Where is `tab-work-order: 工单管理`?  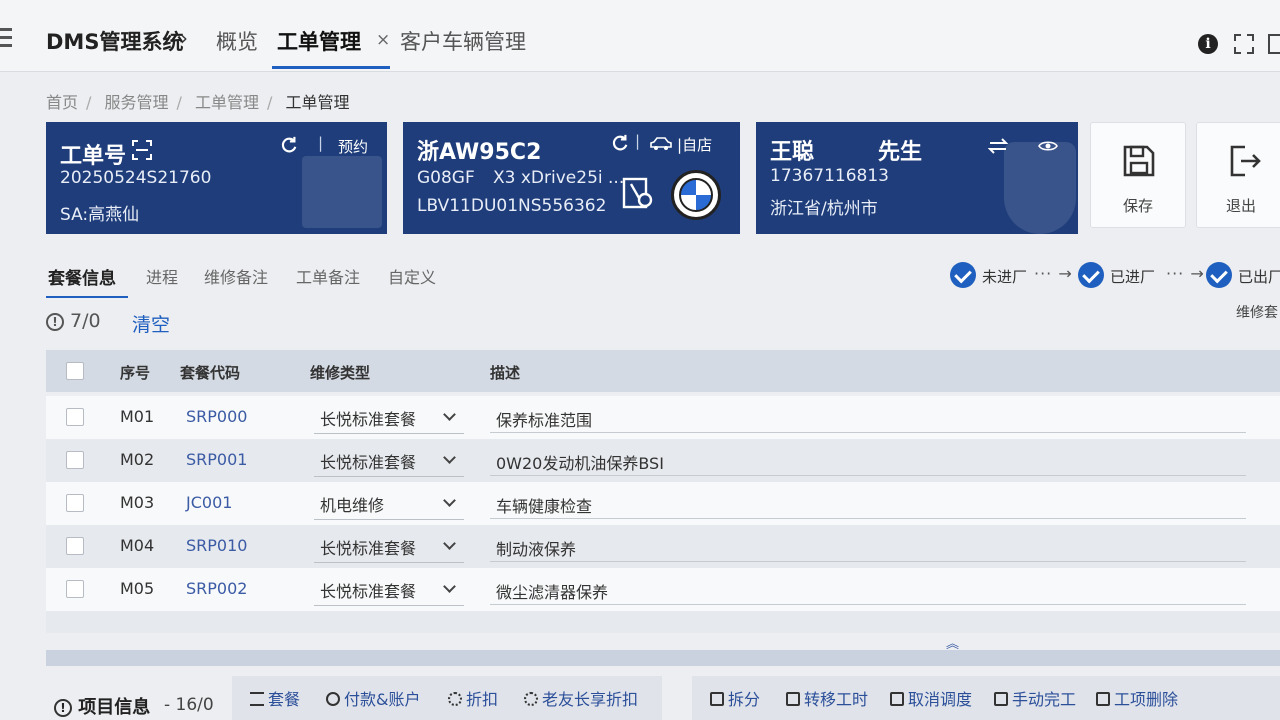 tab-work-order: 工单管理 is located at coordinates (319, 41).